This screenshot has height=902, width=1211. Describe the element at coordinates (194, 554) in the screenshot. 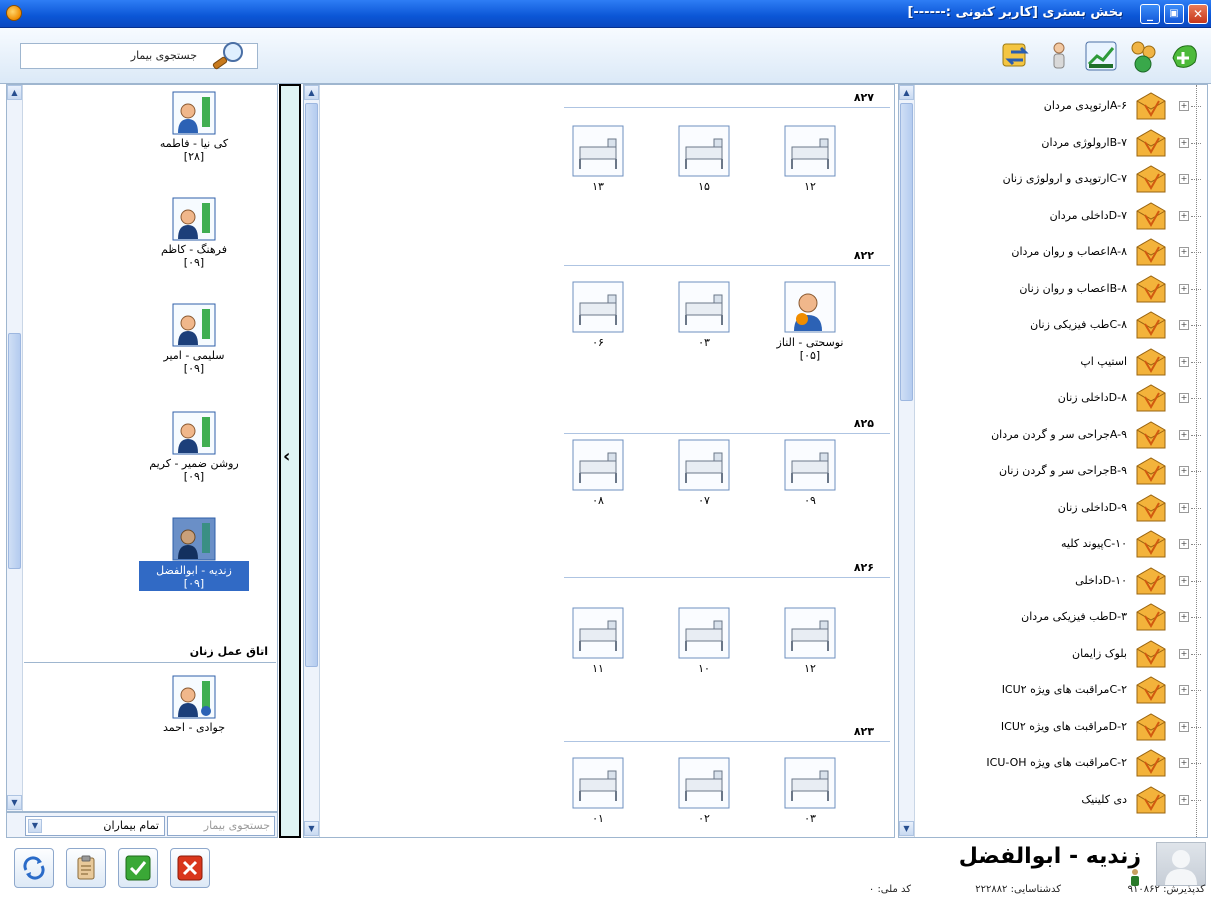

I see `patient-card-selected: زندیه - ابوالفضل [۰۹]` at that location.